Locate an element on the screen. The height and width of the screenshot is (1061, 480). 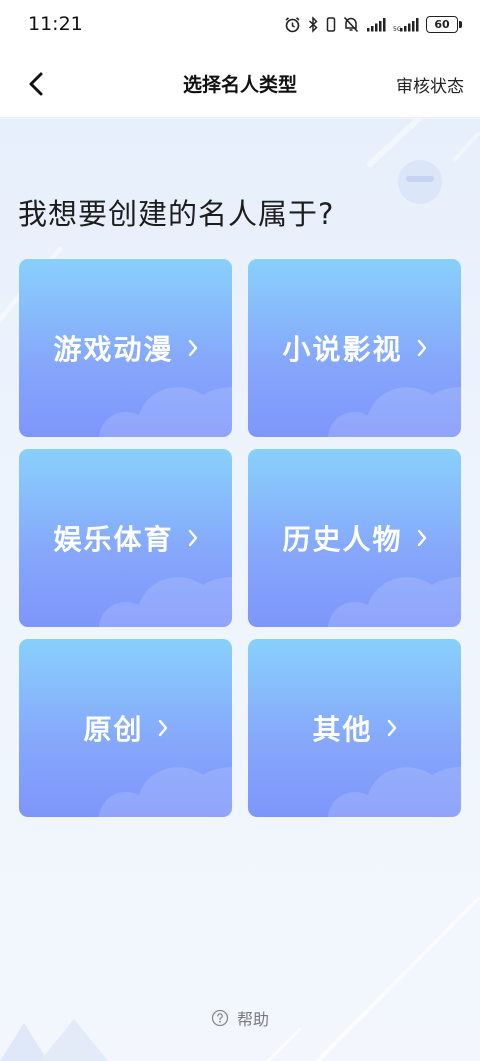
signal-icon is located at coordinates (376, 24).